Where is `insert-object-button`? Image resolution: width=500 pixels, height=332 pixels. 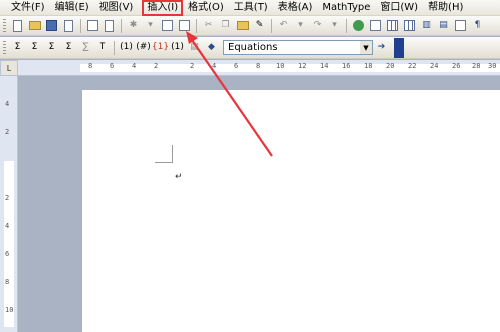 insert-object-button is located at coordinates (184, 25).